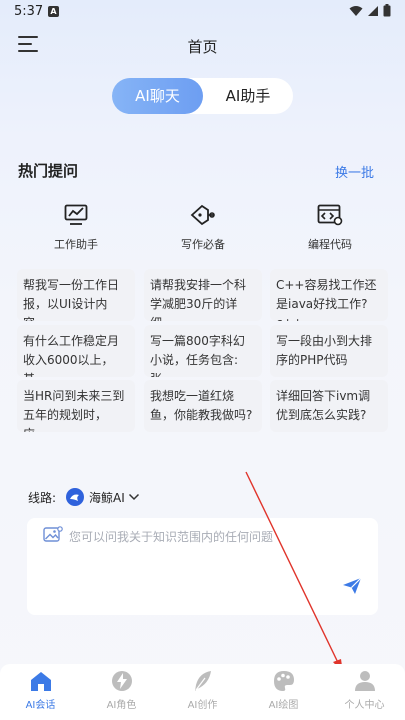 The image size is (405, 720). What do you see at coordinates (283, 681) in the screenshot?
I see `palette-icon` at bounding box center [283, 681].